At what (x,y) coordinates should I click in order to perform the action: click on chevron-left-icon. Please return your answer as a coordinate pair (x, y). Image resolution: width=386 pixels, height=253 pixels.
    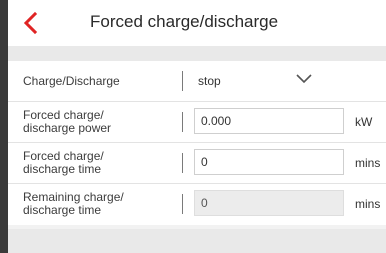
    Looking at the image, I should click on (30, 23).